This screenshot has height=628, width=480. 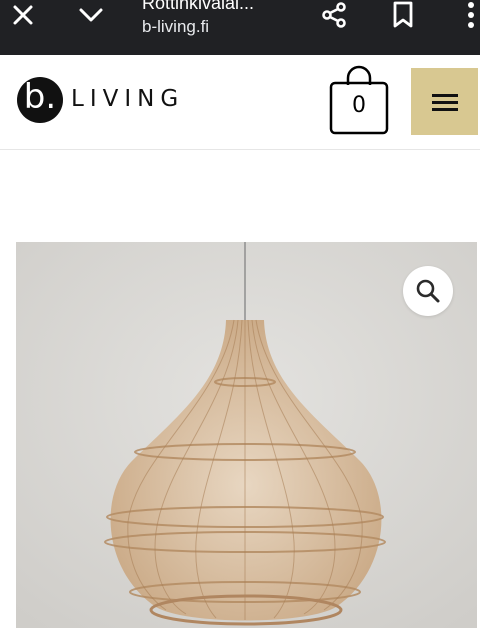 What do you see at coordinates (23, 15) in the screenshot?
I see `close-icon` at bounding box center [23, 15].